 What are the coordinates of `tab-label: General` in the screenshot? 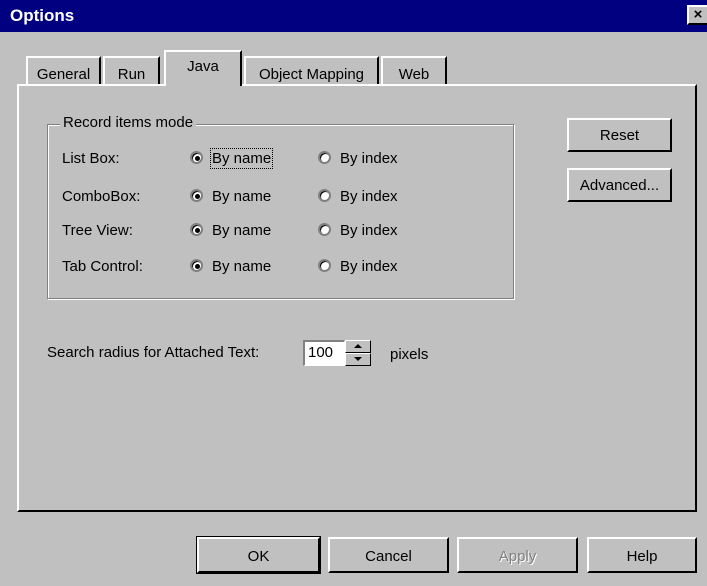 It's located at (63, 74).